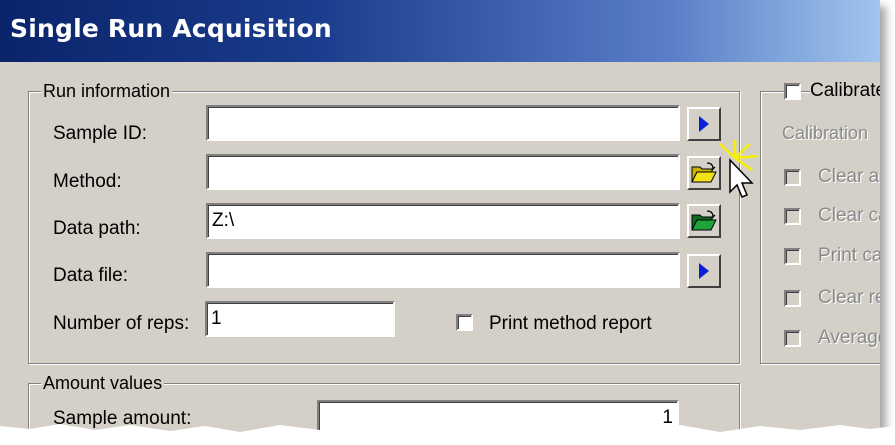  What do you see at coordinates (443, 172) in the screenshot?
I see `method-field` at bounding box center [443, 172].